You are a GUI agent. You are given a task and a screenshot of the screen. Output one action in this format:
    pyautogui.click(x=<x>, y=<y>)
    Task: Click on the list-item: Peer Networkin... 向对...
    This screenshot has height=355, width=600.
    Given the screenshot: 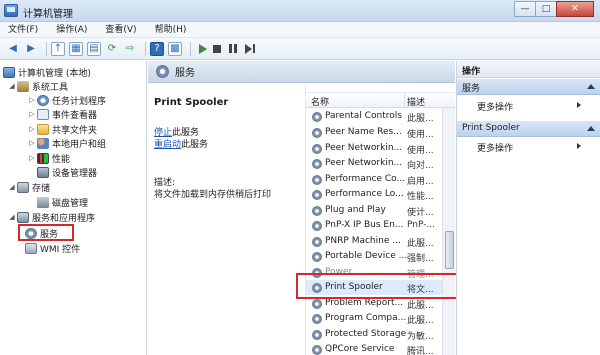 What is the action you would take?
    pyautogui.click(x=374, y=163)
    